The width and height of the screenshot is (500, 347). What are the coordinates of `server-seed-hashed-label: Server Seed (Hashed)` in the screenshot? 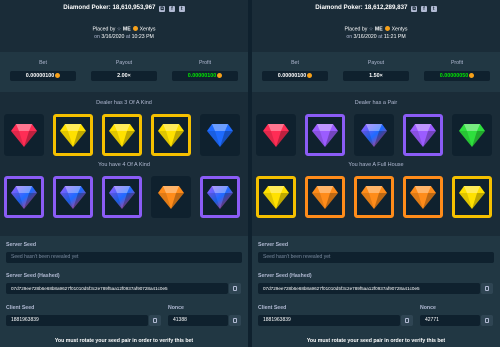 It's located at (33, 276).